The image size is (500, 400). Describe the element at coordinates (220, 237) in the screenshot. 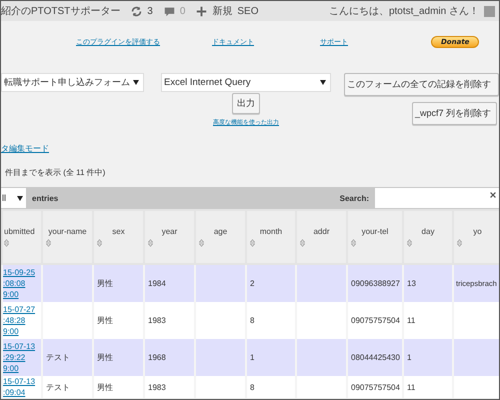

I see `column-header: age` at that location.